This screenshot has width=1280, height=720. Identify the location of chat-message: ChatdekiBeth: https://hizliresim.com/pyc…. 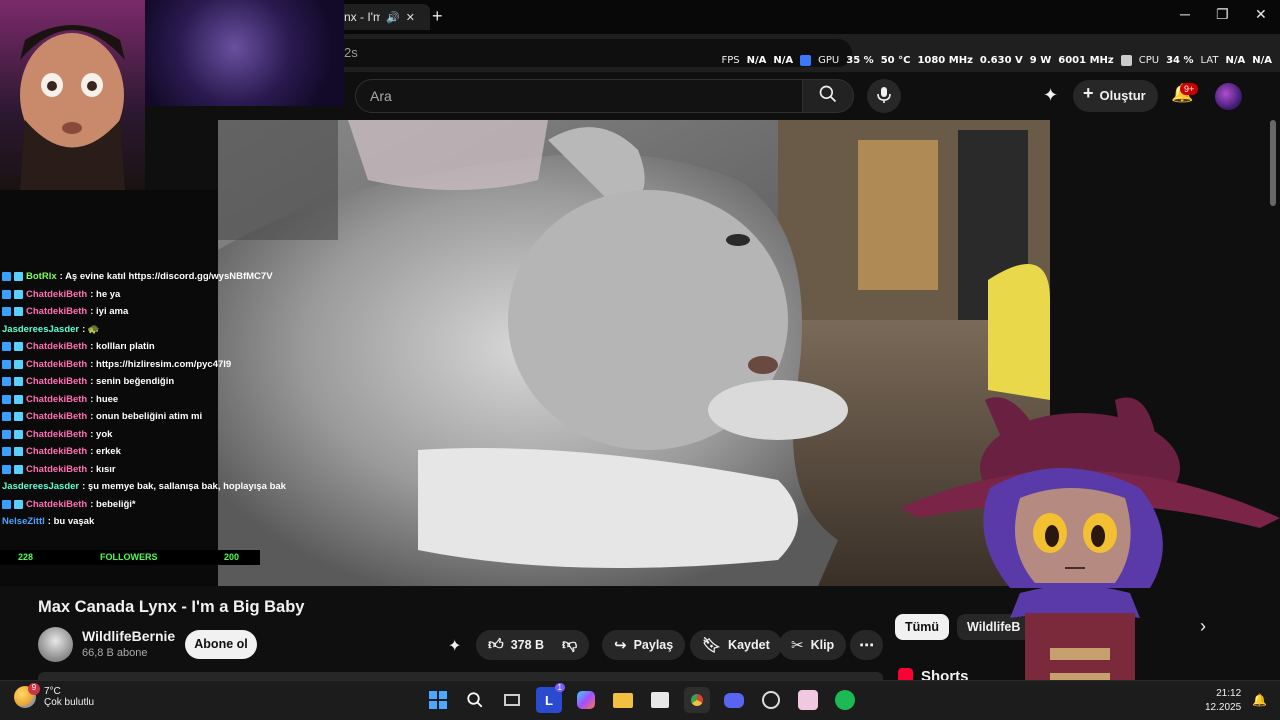
(152, 365).